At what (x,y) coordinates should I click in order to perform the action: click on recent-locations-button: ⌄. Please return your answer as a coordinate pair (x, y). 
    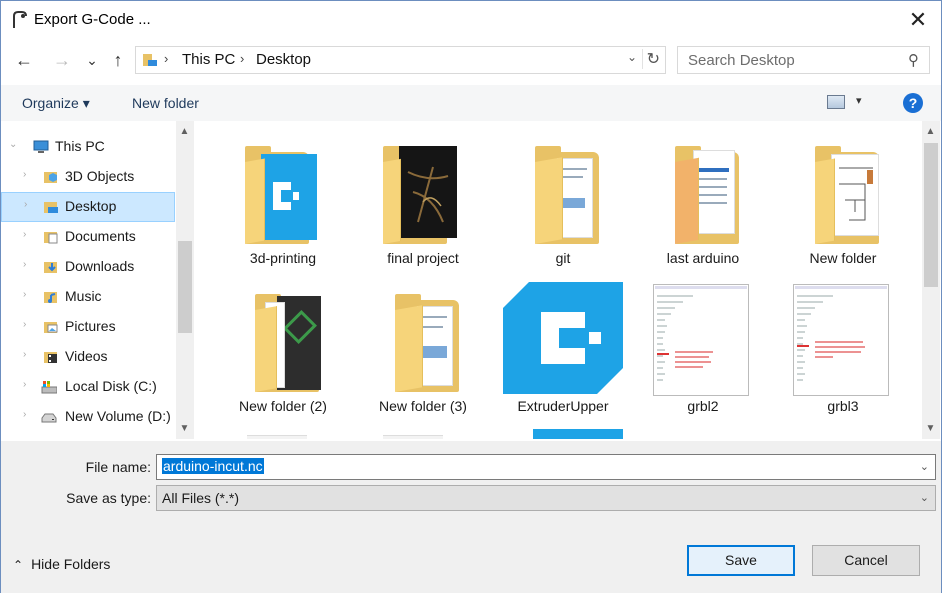
    Looking at the image, I should click on (92, 60).